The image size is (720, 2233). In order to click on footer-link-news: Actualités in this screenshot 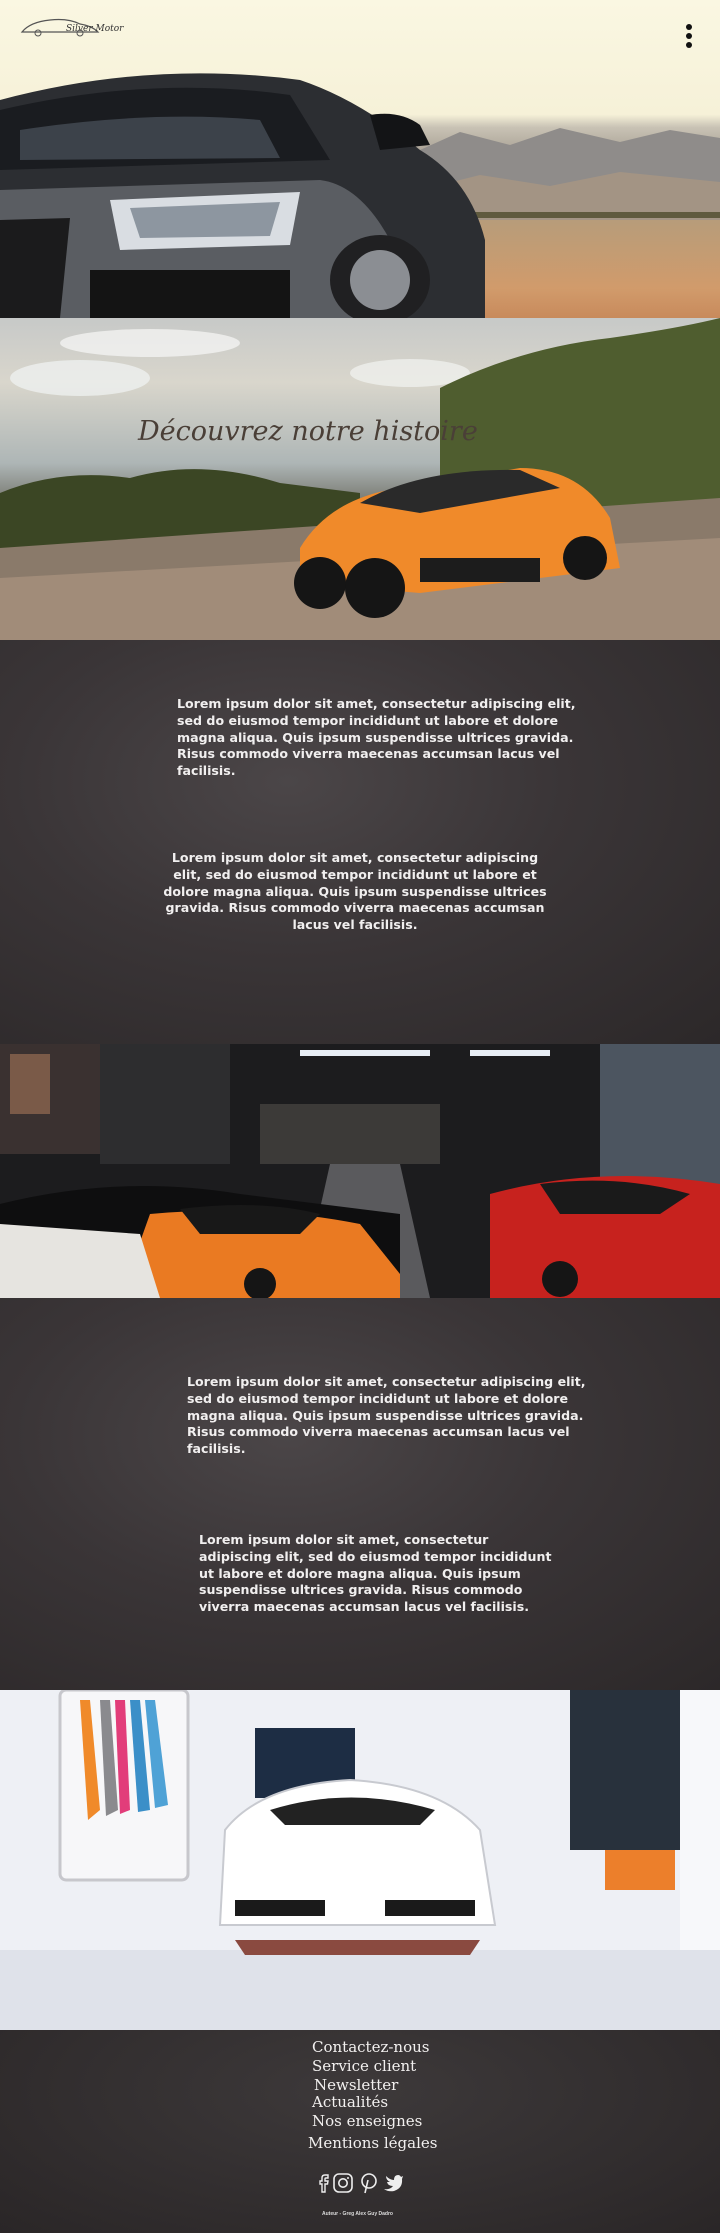, I will do `click(350, 2102)`.